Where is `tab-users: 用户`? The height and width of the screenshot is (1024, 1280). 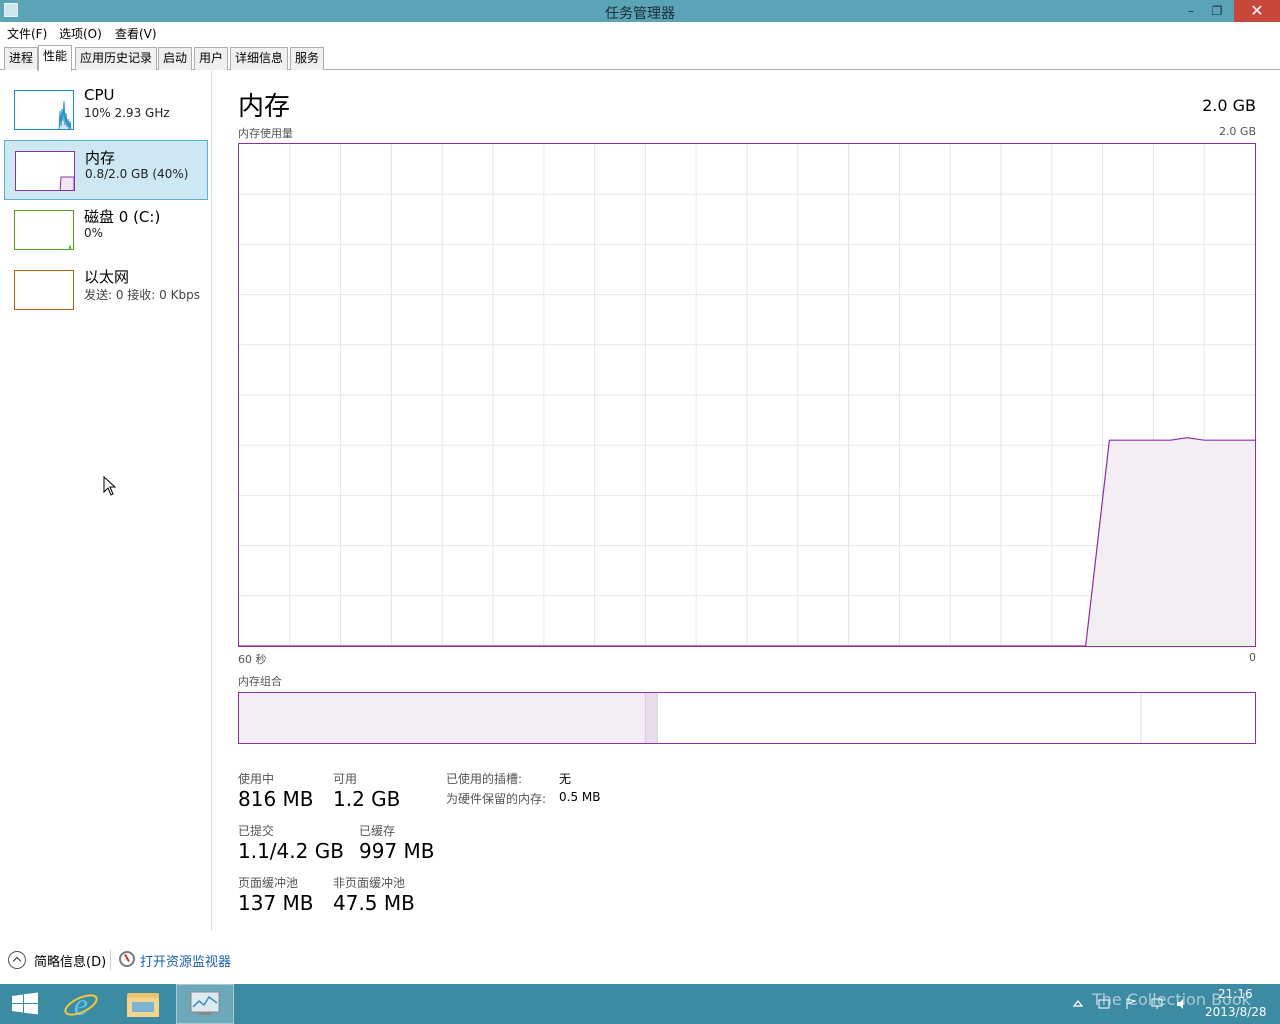
tab-users: 用户 is located at coordinates (211, 58).